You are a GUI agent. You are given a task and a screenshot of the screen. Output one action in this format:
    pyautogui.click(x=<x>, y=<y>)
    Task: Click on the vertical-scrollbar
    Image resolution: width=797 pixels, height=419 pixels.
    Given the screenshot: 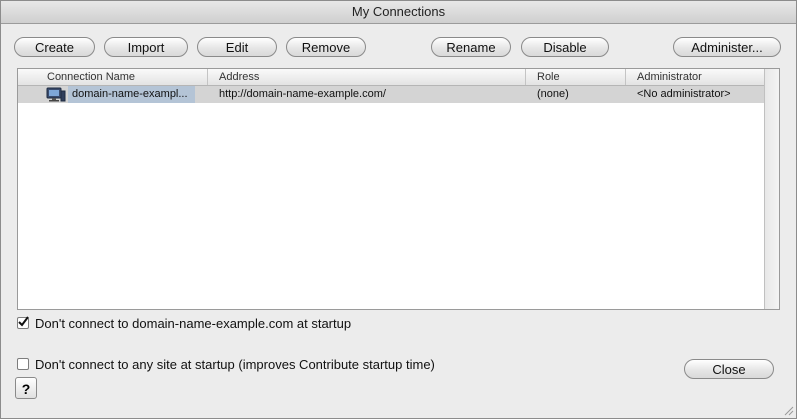 What is the action you would take?
    pyautogui.click(x=771, y=189)
    